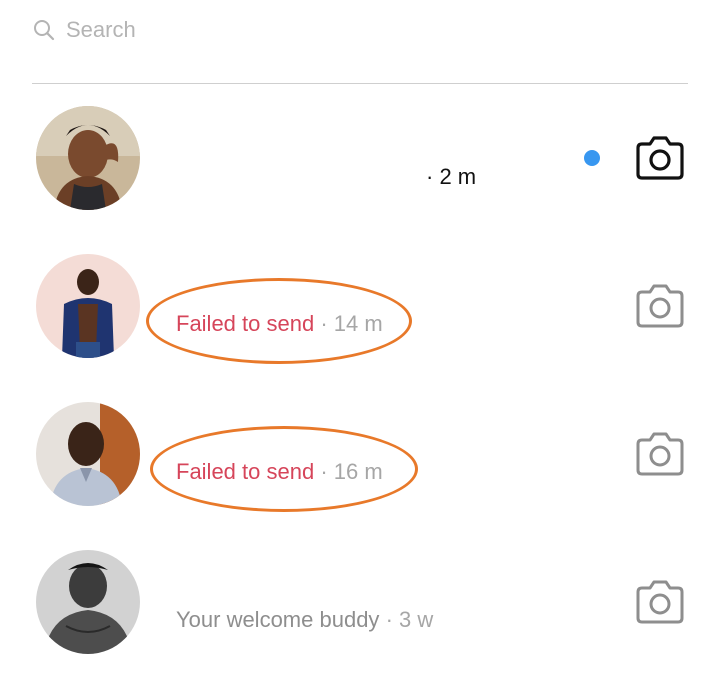 This screenshot has width=720, height=678. Describe the element at coordinates (358, 323) in the screenshot. I see `thread-time: 14 m` at that location.